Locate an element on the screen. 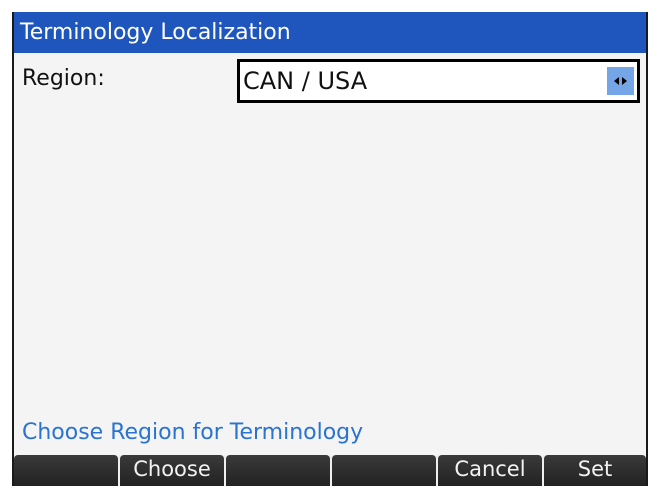 This screenshot has width=661, height=489. cancel-button: Cancel is located at coordinates (490, 470).